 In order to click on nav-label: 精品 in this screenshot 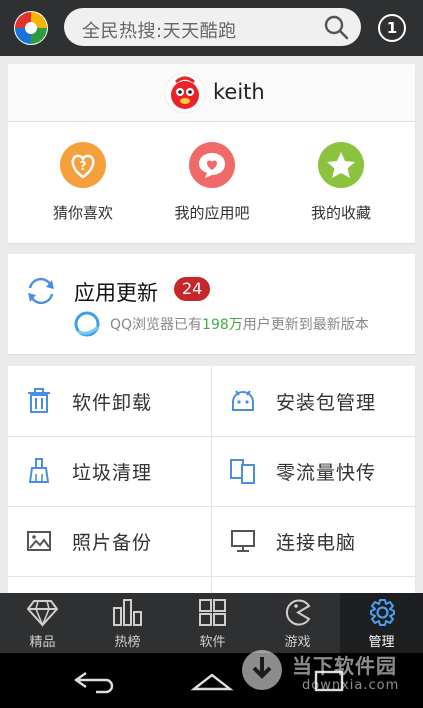, I will do `click(42, 642)`.